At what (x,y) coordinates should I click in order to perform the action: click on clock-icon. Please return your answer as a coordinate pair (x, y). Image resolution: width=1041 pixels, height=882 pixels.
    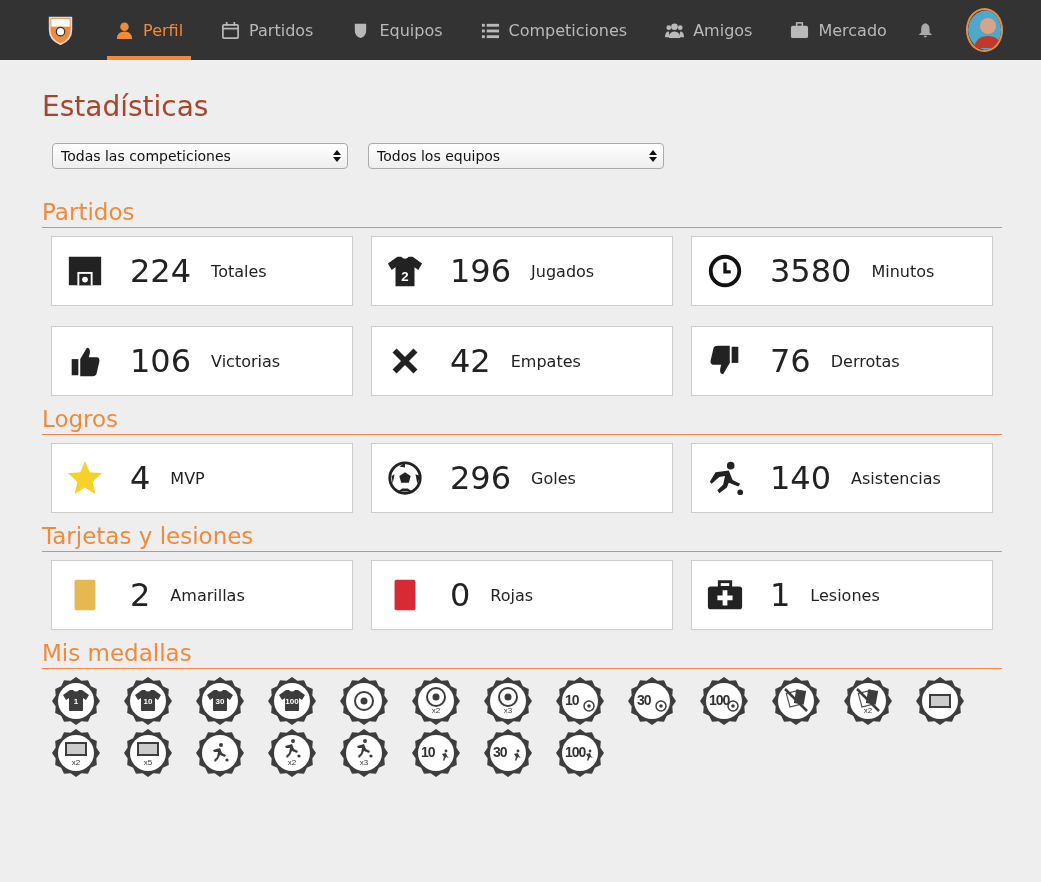
    Looking at the image, I should click on (725, 271).